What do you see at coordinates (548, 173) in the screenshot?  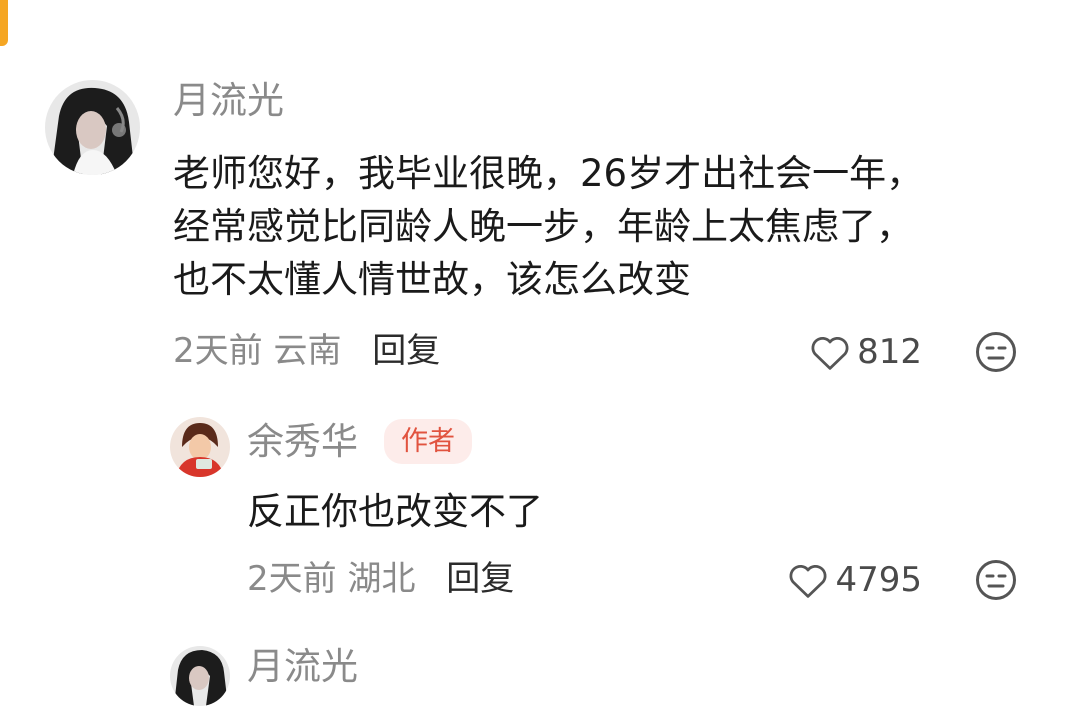 I see `comment-text-line: 老师您好，我毕业很晚，26岁才出社会一年，` at bounding box center [548, 173].